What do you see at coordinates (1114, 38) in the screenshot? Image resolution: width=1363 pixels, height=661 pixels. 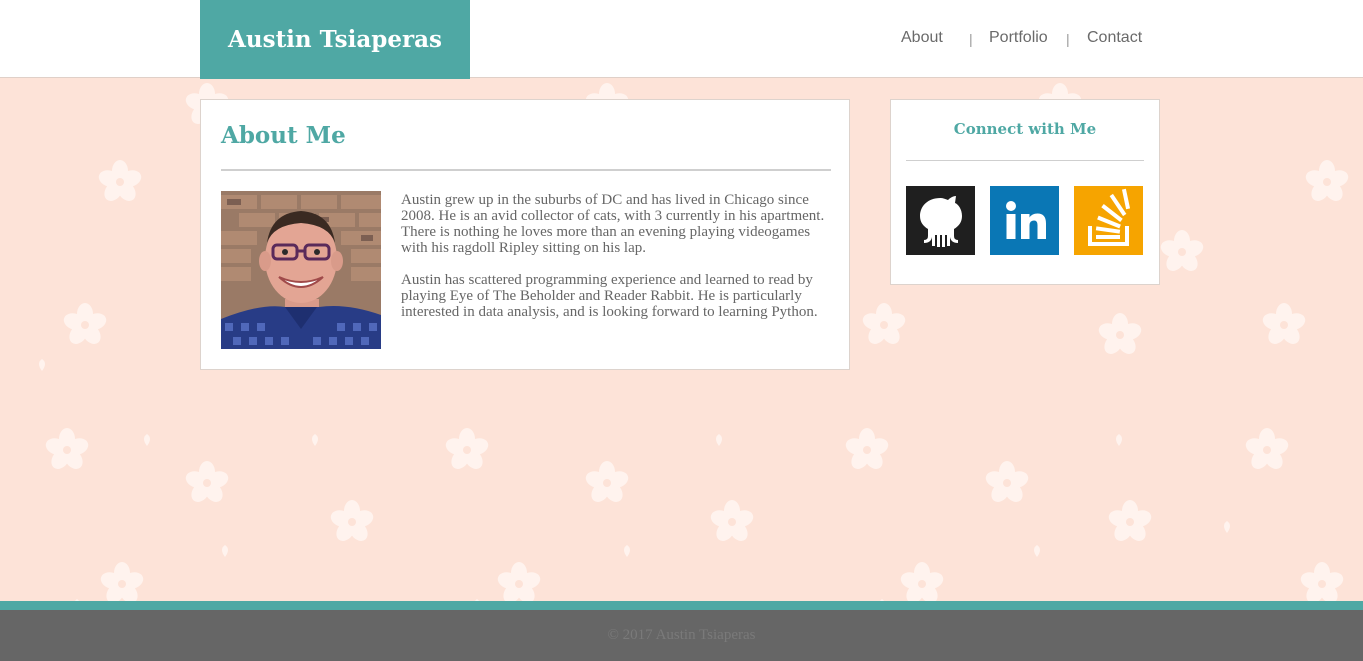 I see `nav-link-contact: Contact` at bounding box center [1114, 38].